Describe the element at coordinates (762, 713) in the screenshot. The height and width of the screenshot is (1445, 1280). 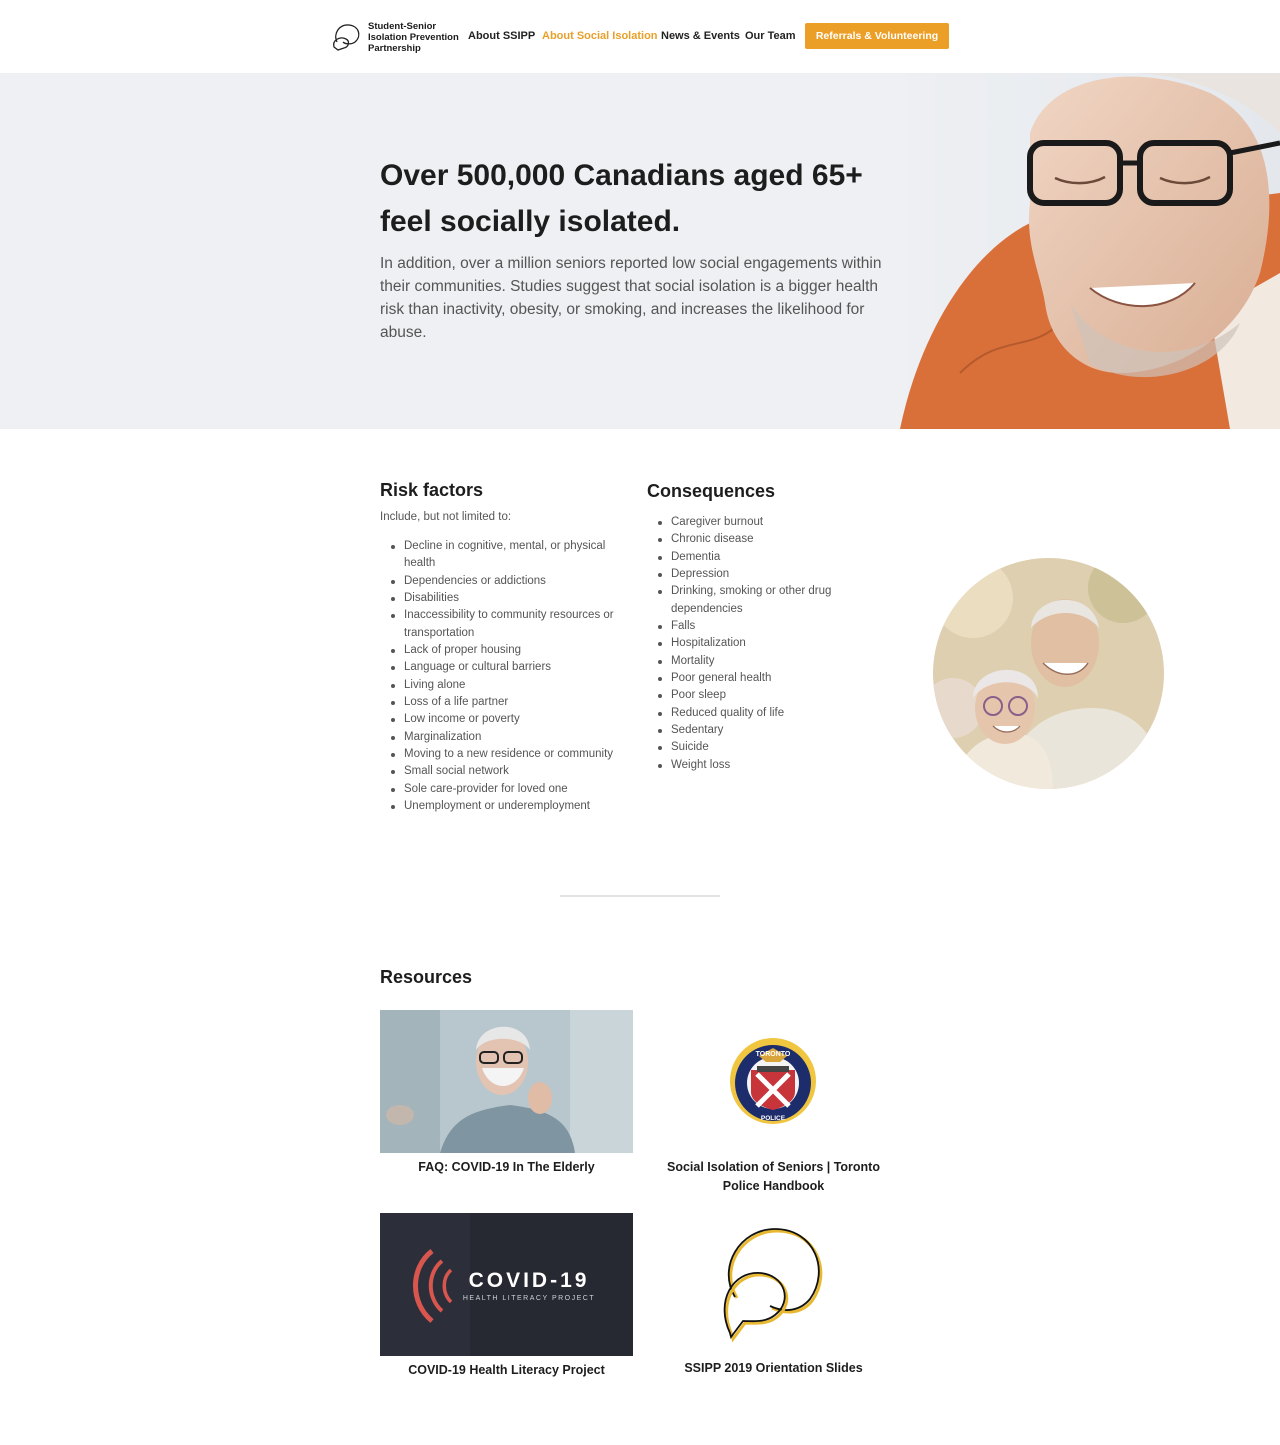
I see `consequence-item: Reduced quality of life` at that location.